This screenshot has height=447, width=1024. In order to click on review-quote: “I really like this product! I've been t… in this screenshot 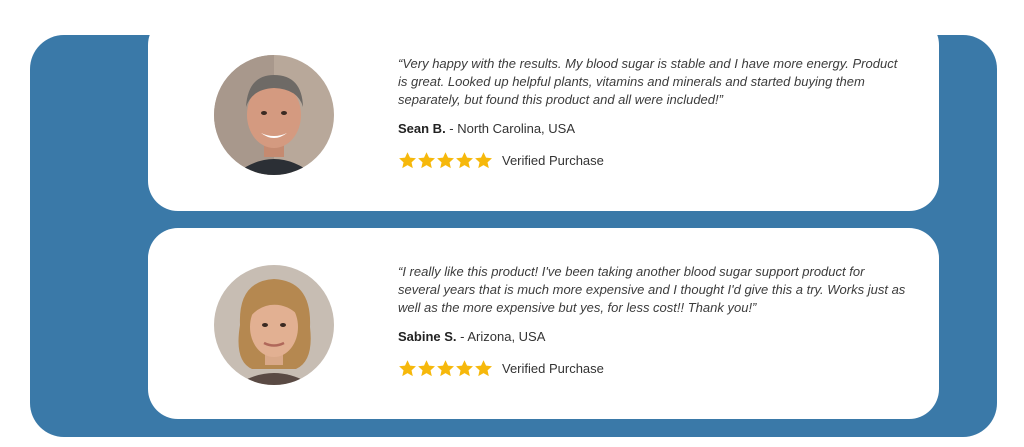, I will do `click(652, 289)`.